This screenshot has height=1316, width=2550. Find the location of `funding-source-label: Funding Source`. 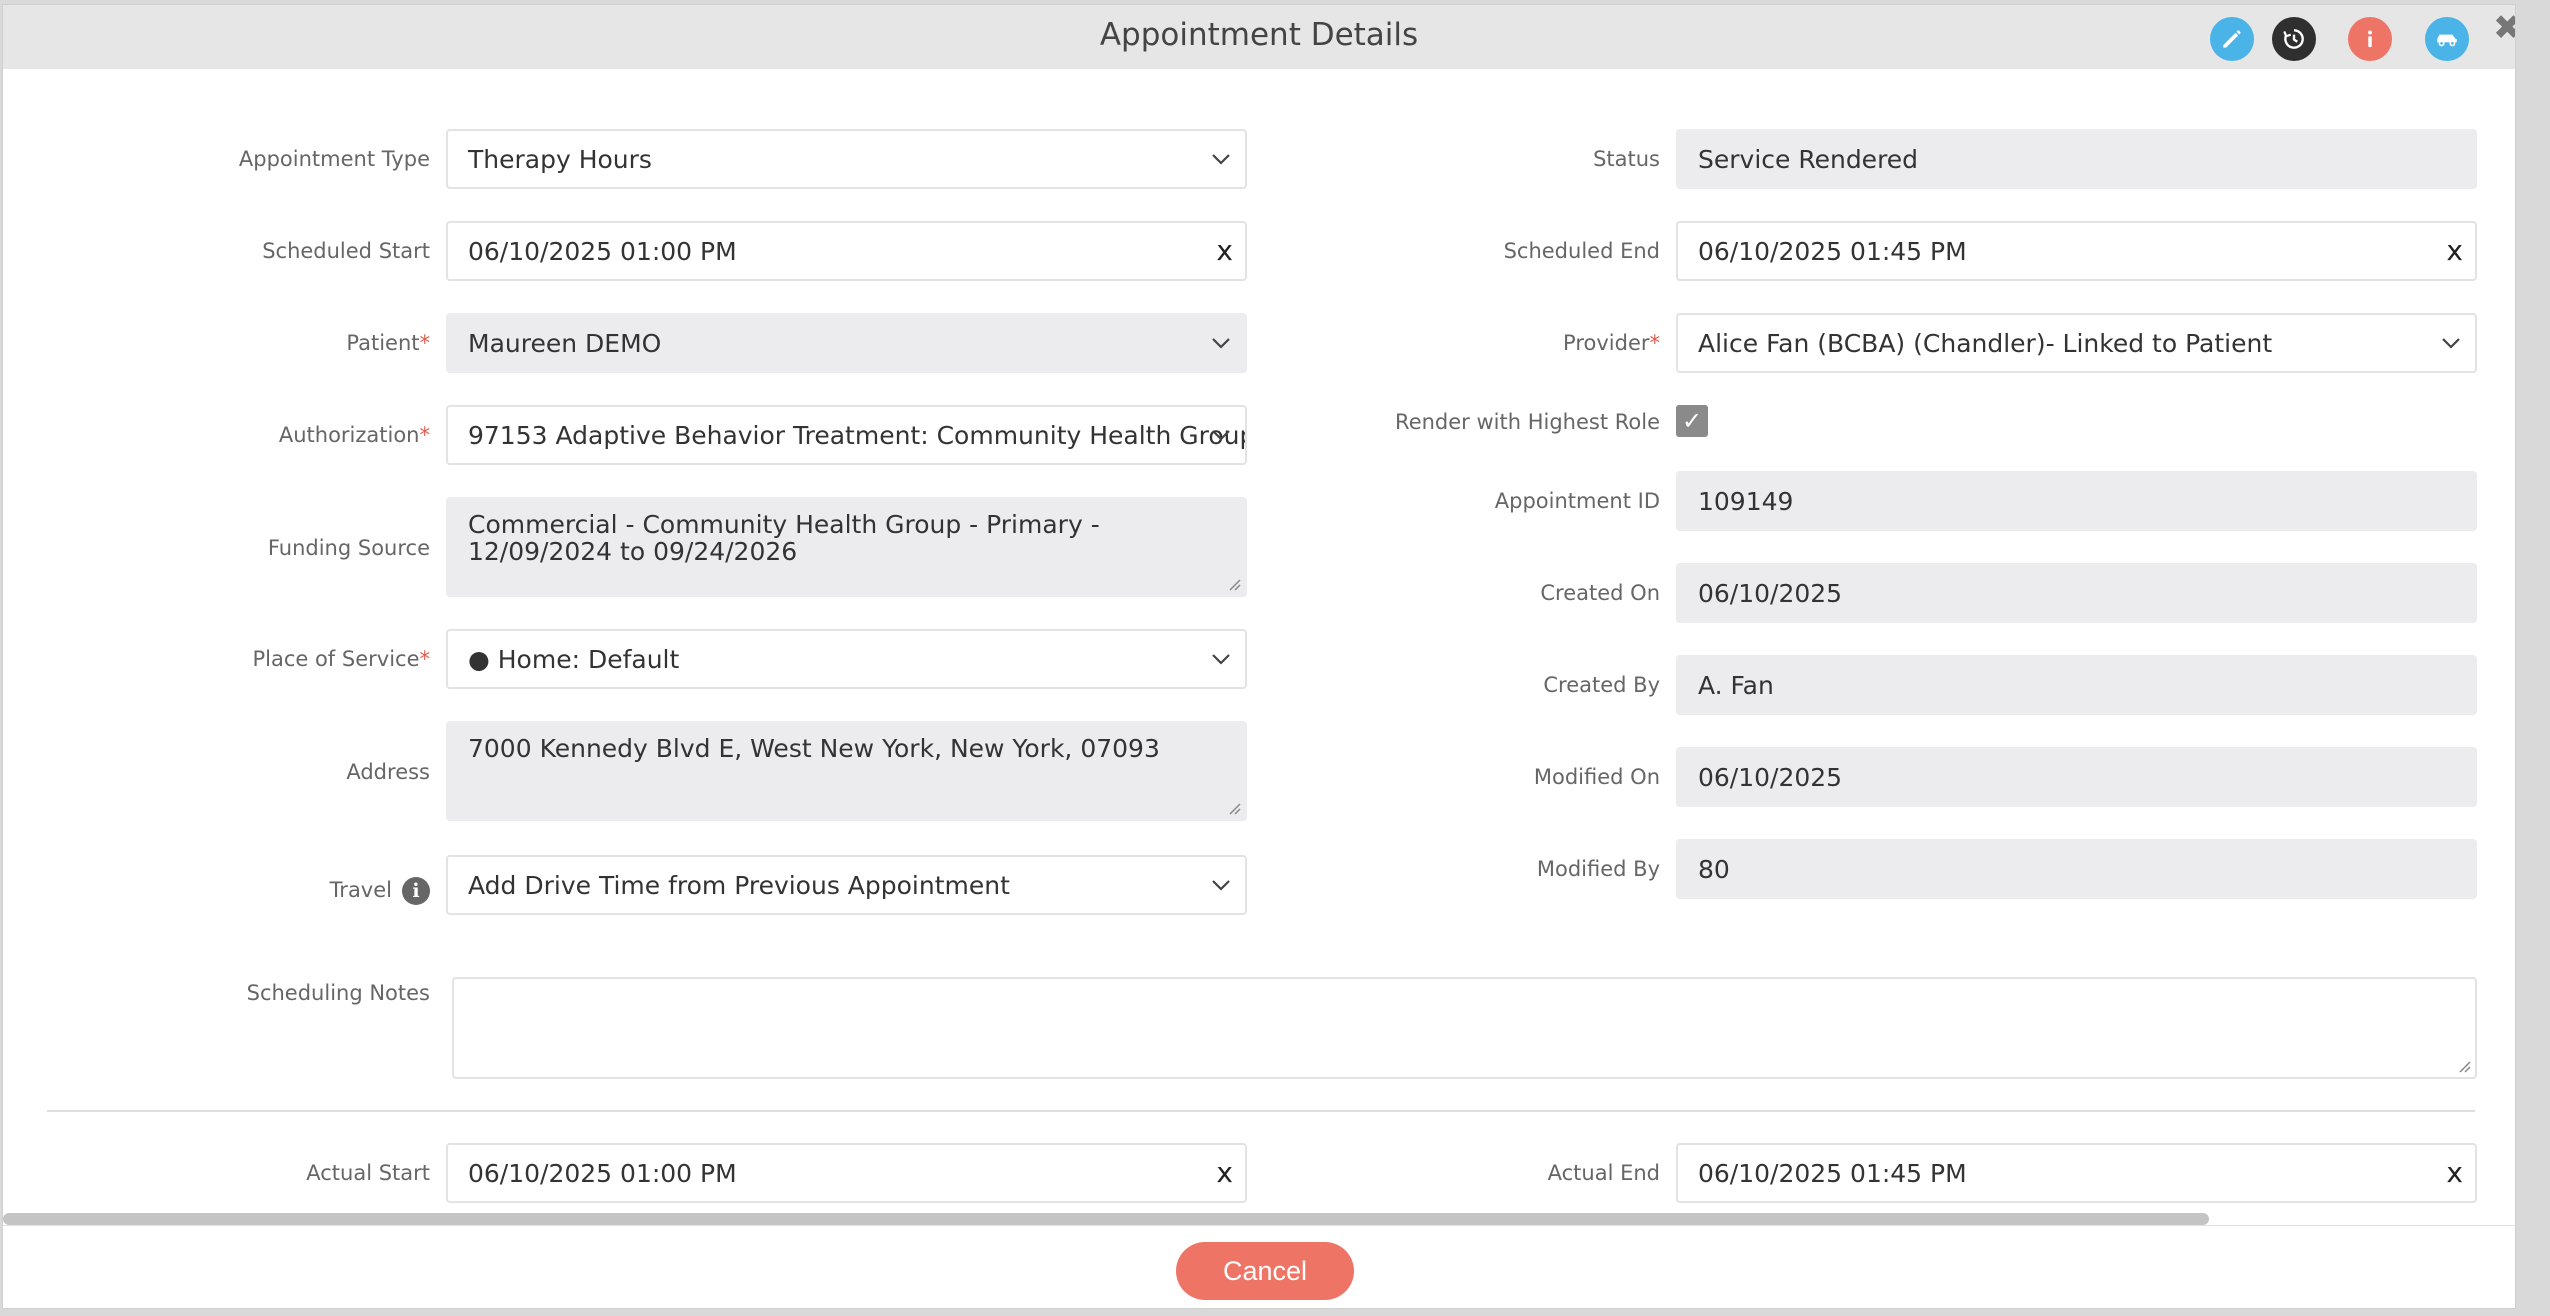

funding-source-label: Funding Source is located at coordinates (348, 548).